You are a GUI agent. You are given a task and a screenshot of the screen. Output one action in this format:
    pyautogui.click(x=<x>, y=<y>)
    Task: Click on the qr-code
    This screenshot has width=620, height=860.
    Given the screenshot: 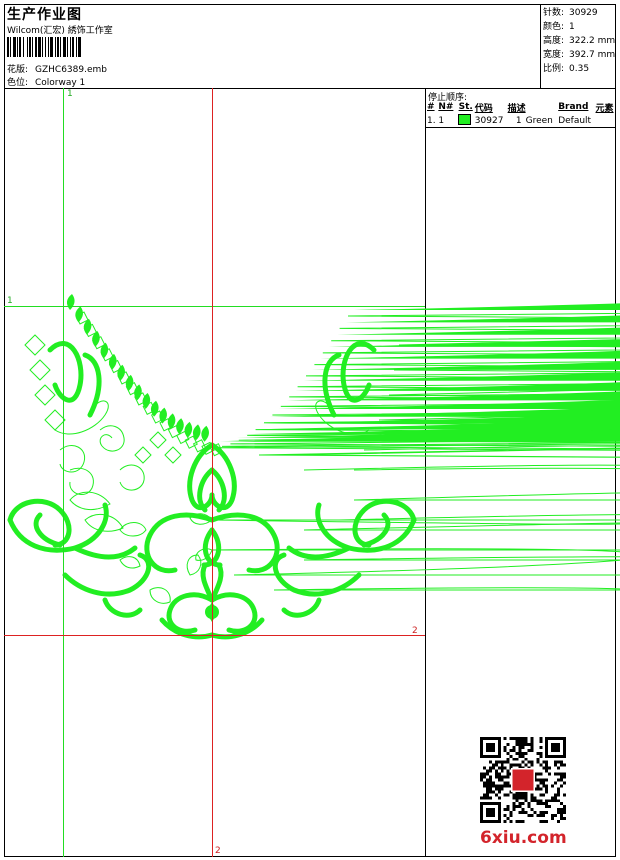 What is the action you would take?
    pyautogui.click(x=523, y=780)
    